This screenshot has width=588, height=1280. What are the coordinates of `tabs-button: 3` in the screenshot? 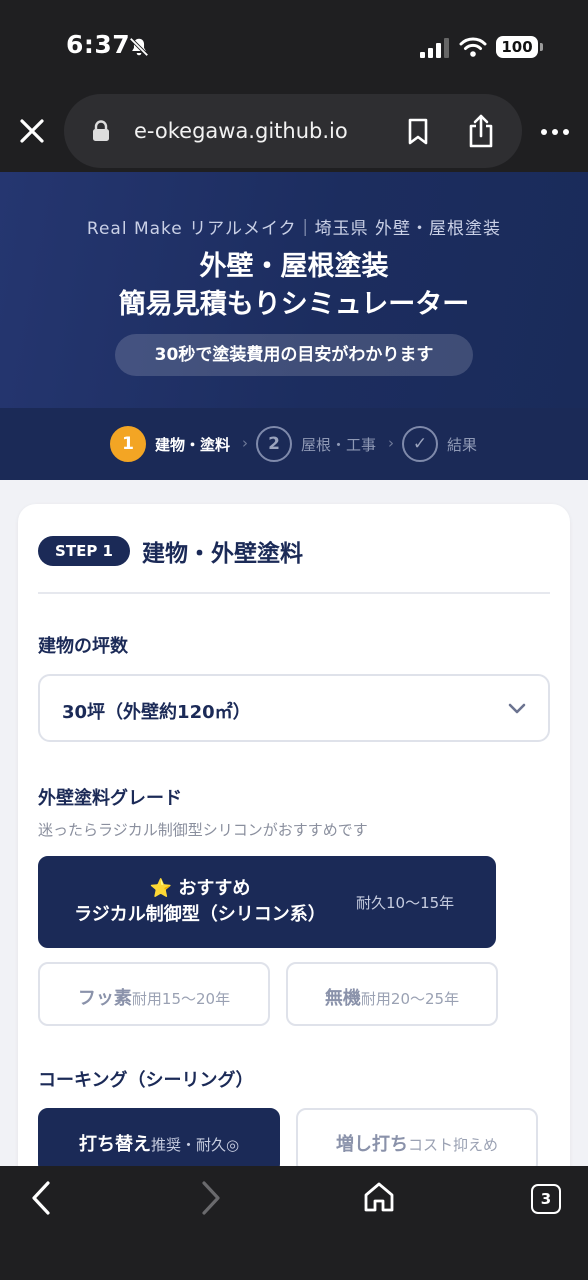 It's located at (546, 1199).